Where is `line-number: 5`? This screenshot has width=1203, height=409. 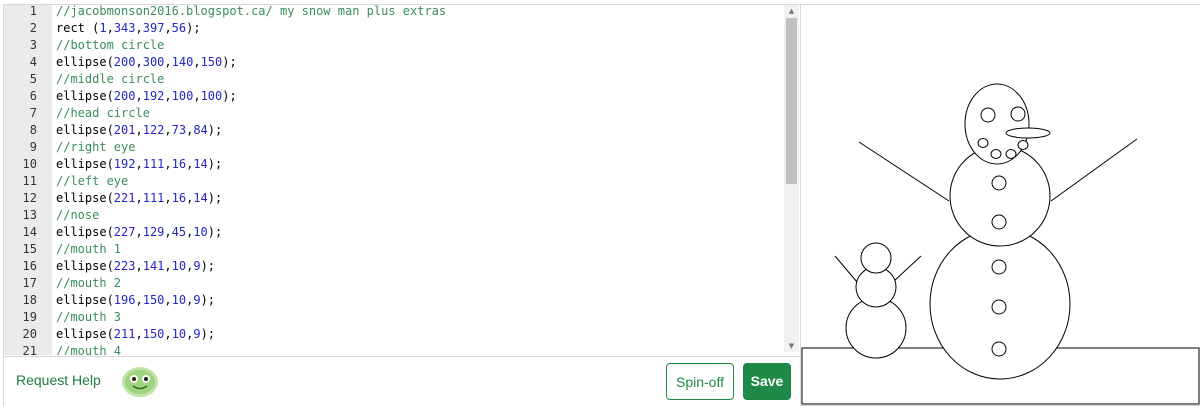
line-number: 5 is located at coordinates (33, 79).